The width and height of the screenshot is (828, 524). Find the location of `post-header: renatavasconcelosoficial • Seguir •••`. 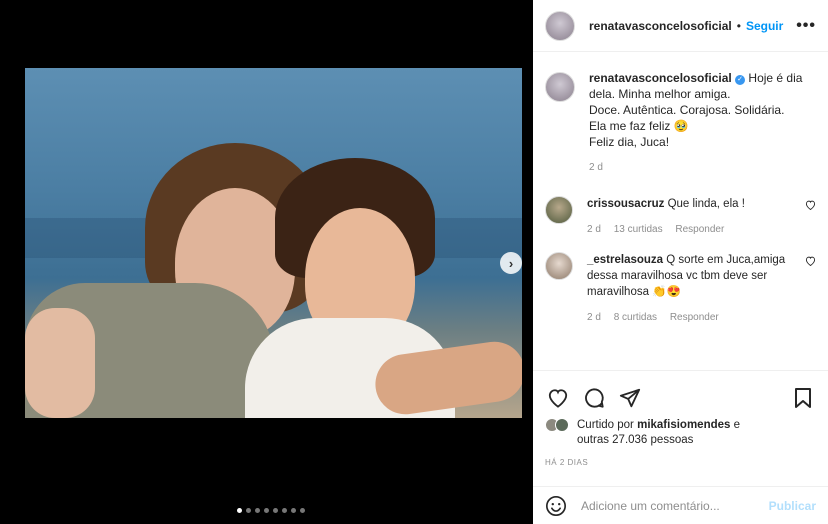

post-header: renatavasconcelosoficial • Seguir ••• is located at coordinates (680, 26).